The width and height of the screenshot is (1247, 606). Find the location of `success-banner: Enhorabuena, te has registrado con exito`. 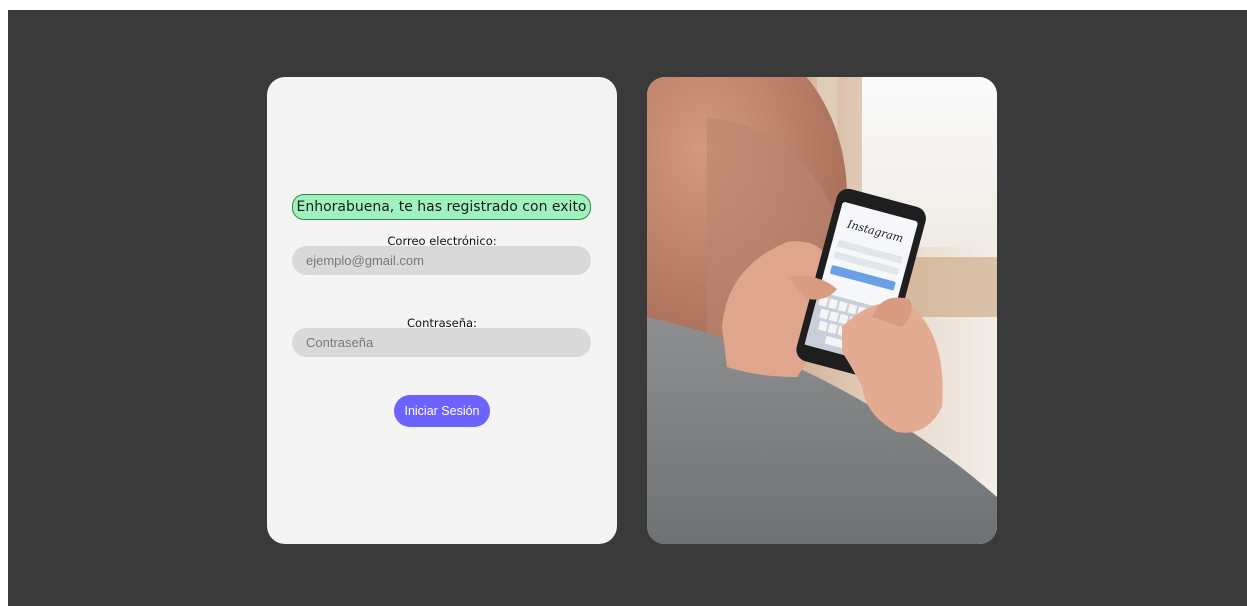

success-banner: Enhorabuena, te has registrado con exito is located at coordinates (441, 207).